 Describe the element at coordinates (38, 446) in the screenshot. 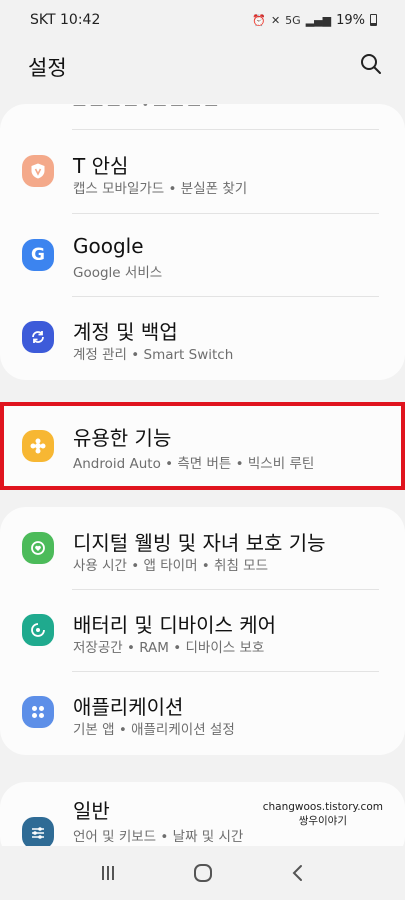

I see `puzzle-icon` at that location.